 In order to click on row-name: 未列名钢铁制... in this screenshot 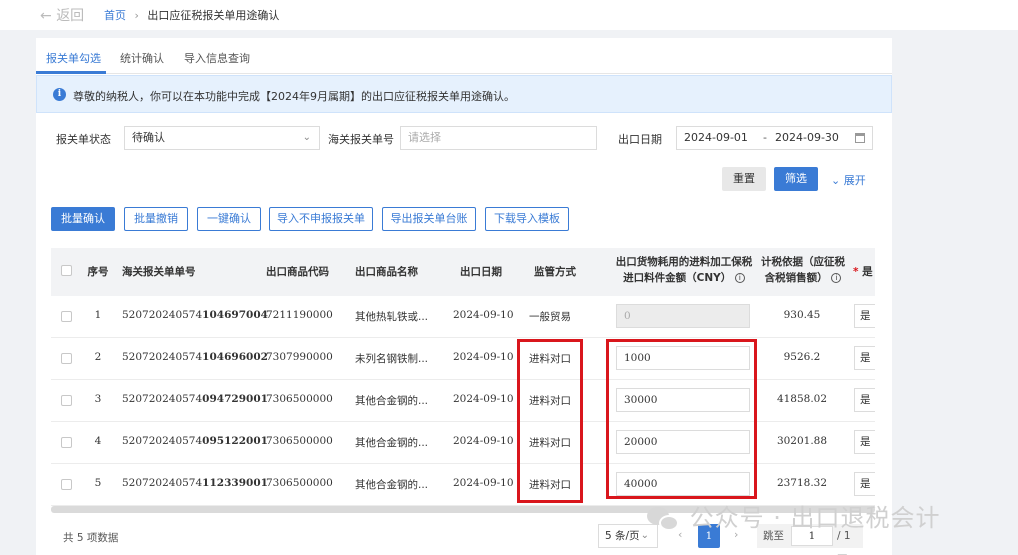, I will do `click(392, 359)`.